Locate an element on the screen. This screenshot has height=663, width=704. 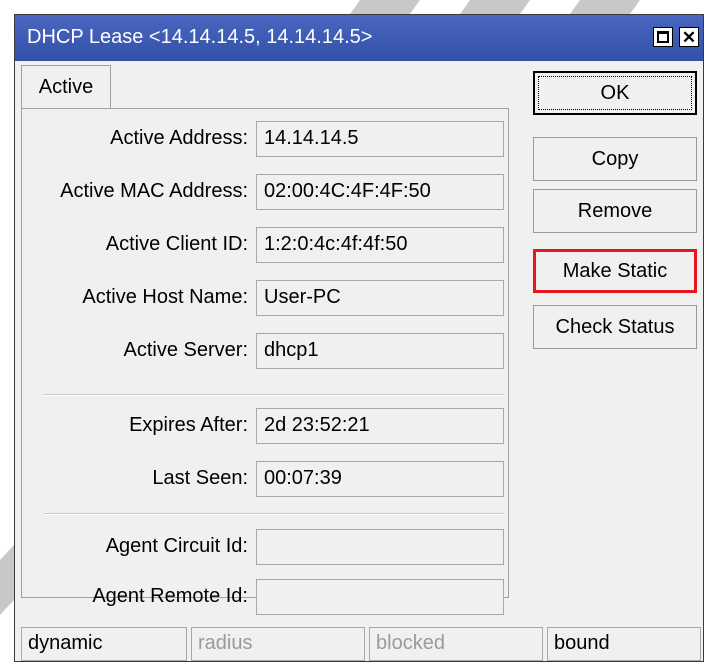
active-client-id-label: Active Client ID: is located at coordinates (176, 244).